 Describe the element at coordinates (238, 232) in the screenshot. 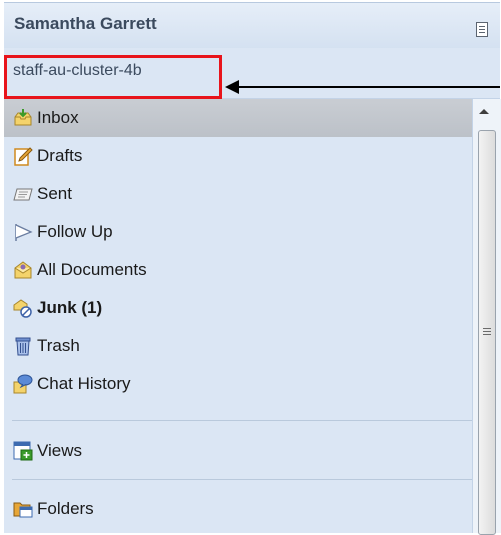

I see `folder-item-follow-up: Follow Up` at that location.